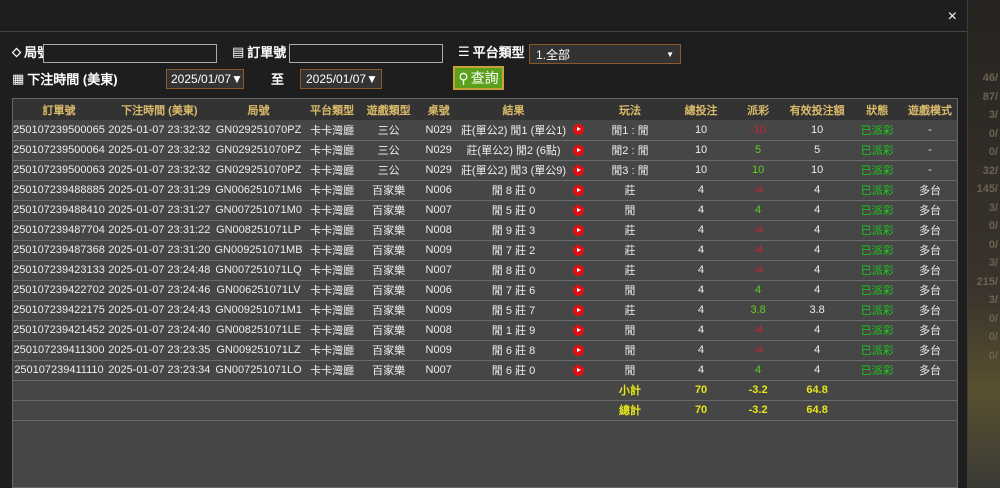 The image size is (1000, 488). What do you see at coordinates (877, 230) in the screenshot?
I see `table-cell: 已派彩` at bounding box center [877, 230].